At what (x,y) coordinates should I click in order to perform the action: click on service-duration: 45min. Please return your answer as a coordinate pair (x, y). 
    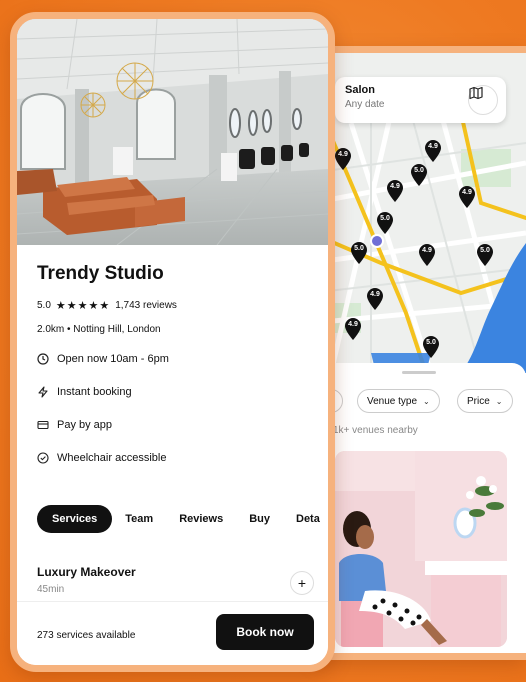
    Looking at the image, I should click on (51, 589).